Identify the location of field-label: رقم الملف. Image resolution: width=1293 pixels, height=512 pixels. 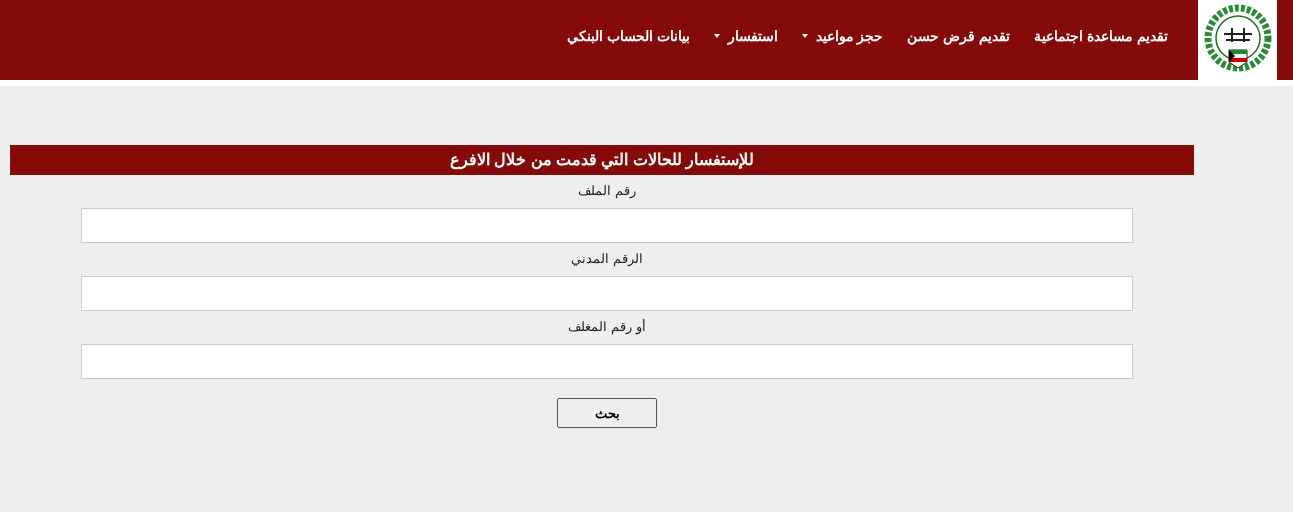
(607, 190).